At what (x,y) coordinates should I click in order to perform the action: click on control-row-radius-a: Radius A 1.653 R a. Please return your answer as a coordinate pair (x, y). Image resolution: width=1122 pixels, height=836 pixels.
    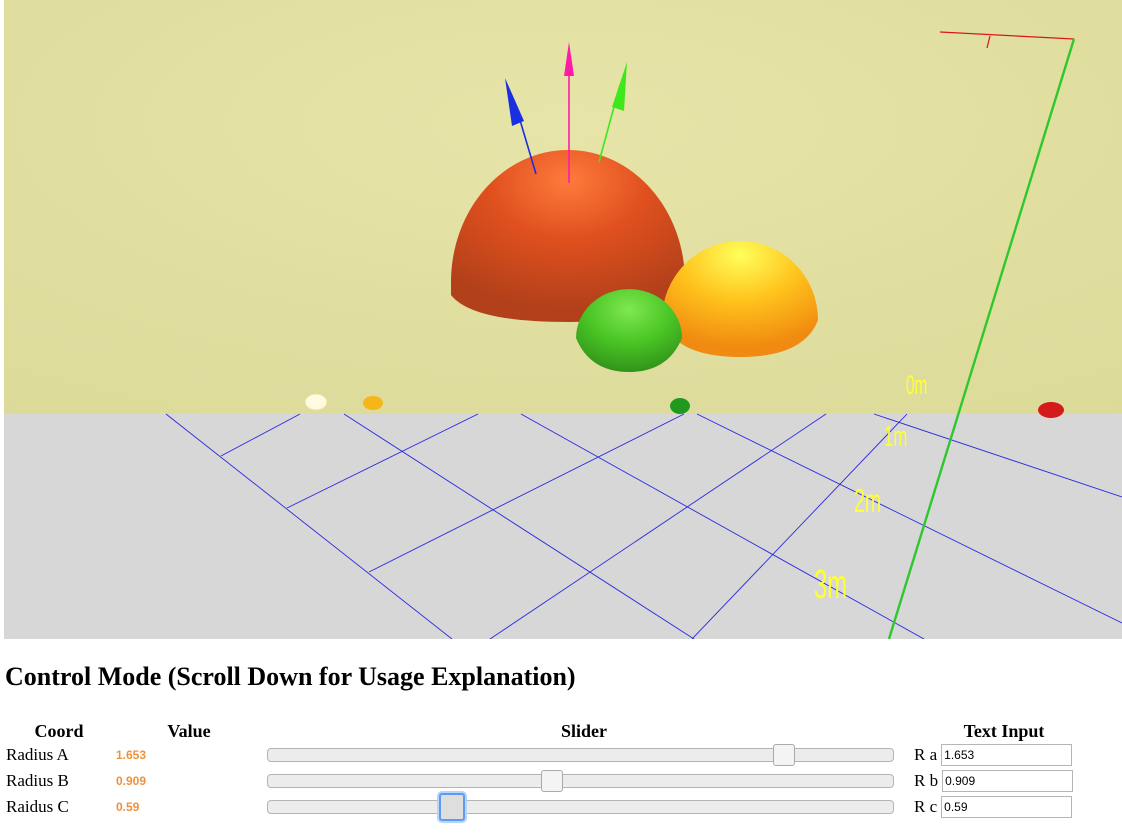
    Looking at the image, I should click on (554, 755).